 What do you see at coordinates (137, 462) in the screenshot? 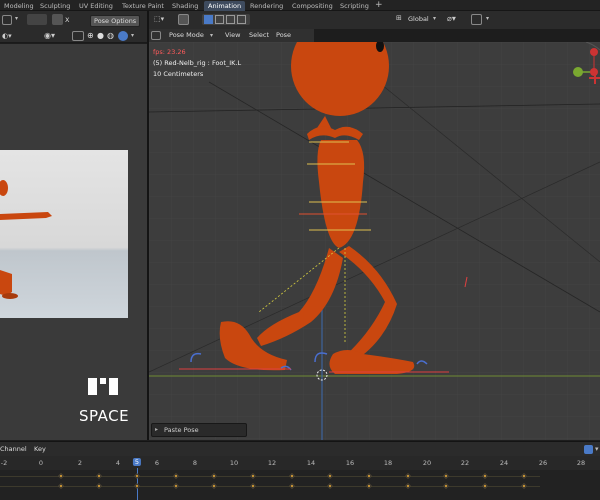
I see `current-frame-indicator: 5` at bounding box center [137, 462].